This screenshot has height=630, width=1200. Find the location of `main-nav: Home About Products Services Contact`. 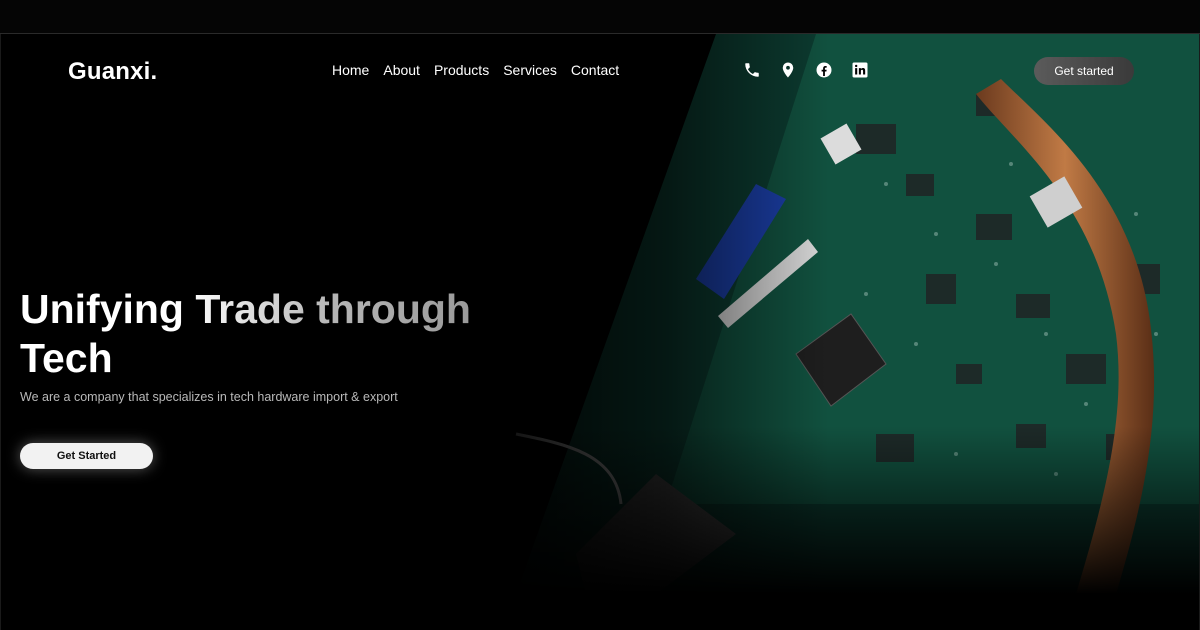

main-nav: Home About Products Services Contact is located at coordinates (475, 70).